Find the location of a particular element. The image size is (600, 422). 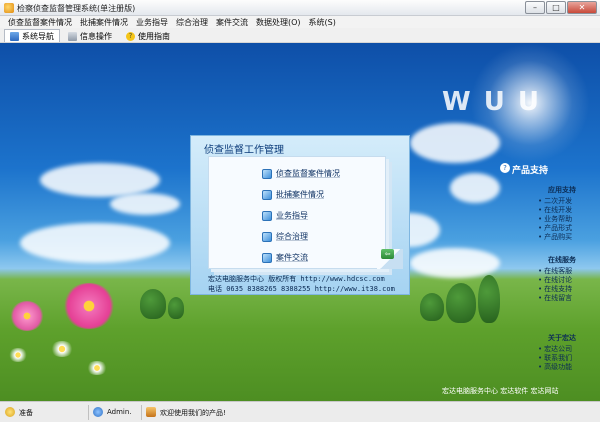

question-icon: ? is located at coordinates (505, 168).